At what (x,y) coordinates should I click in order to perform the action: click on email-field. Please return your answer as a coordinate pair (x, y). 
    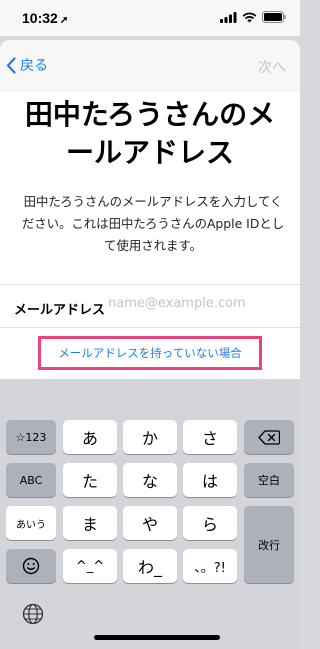
    Looking at the image, I should click on (198, 303).